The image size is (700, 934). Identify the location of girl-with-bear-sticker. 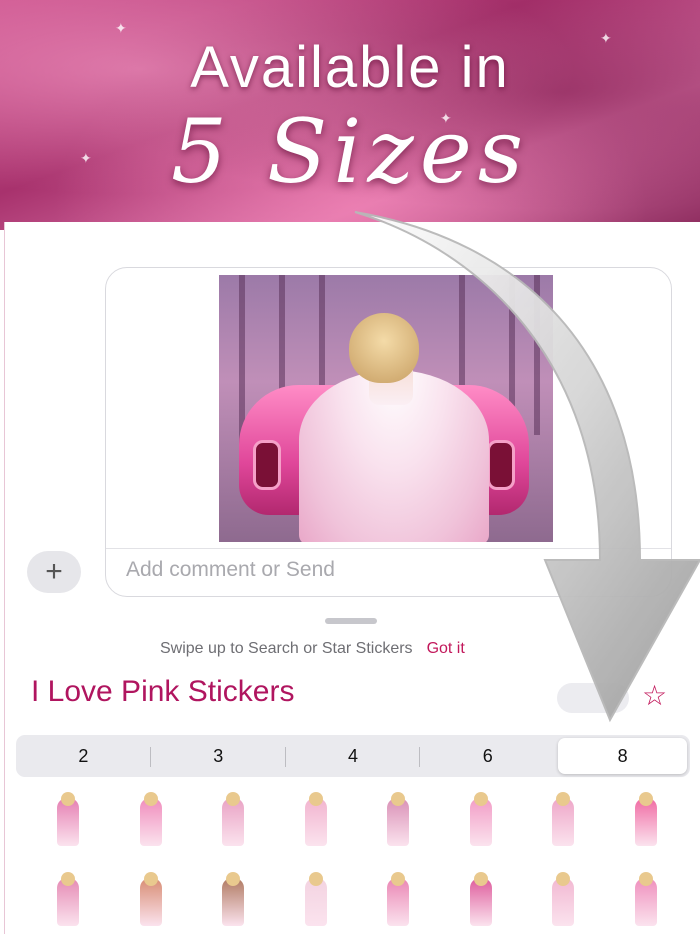
(151, 899).